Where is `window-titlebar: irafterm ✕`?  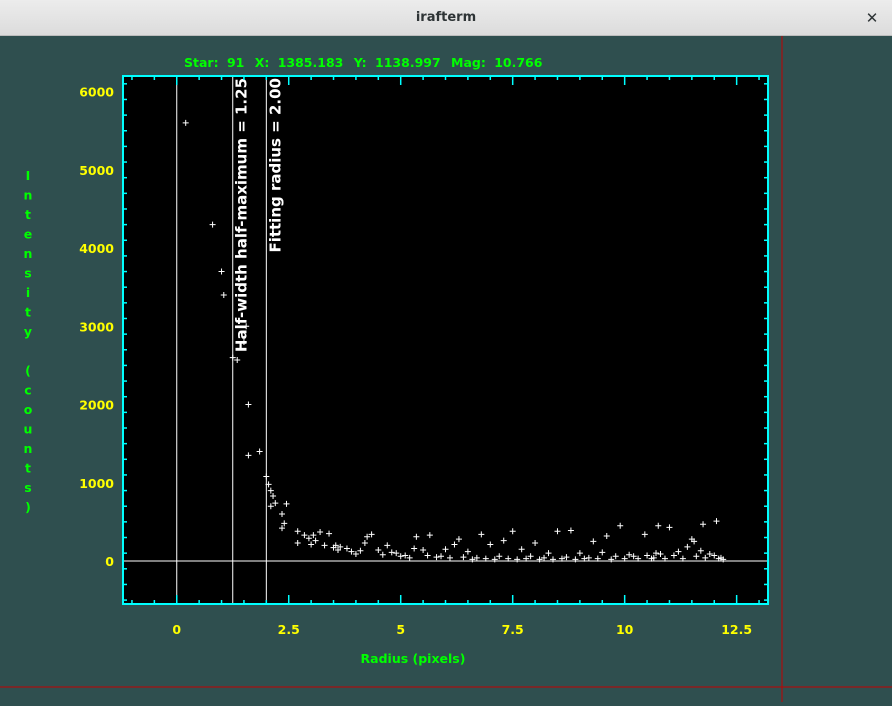 window-titlebar: irafterm ✕ is located at coordinates (446, 18).